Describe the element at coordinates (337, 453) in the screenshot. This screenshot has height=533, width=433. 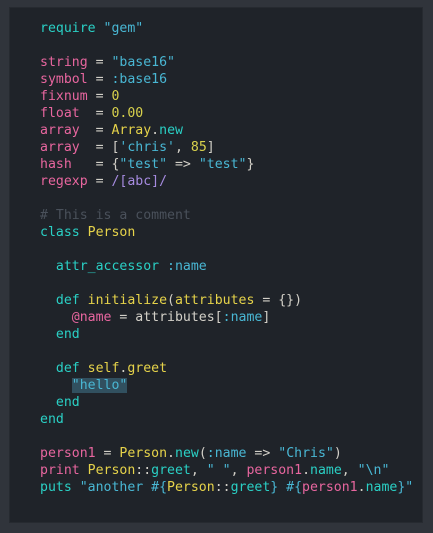
I see `code-token: )` at that location.